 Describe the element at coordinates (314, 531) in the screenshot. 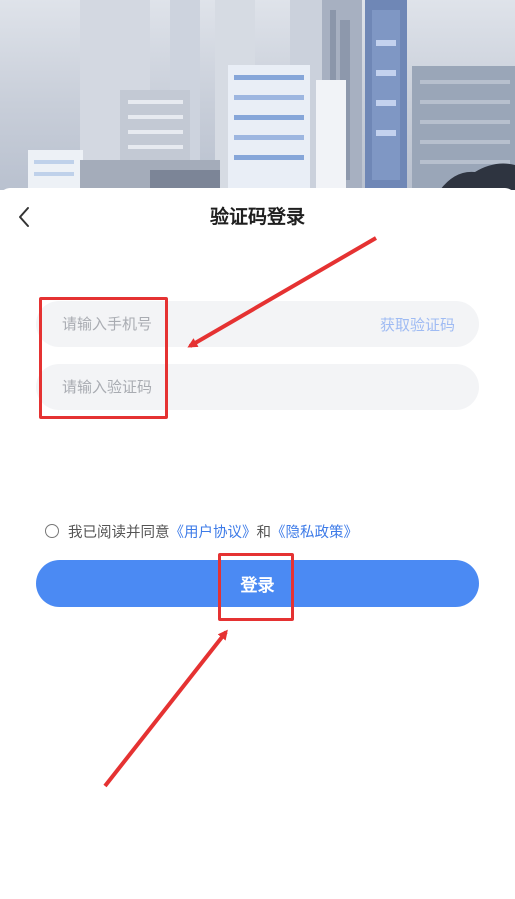

I see `privacy-policy-link: 《隐私政策》` at that location.